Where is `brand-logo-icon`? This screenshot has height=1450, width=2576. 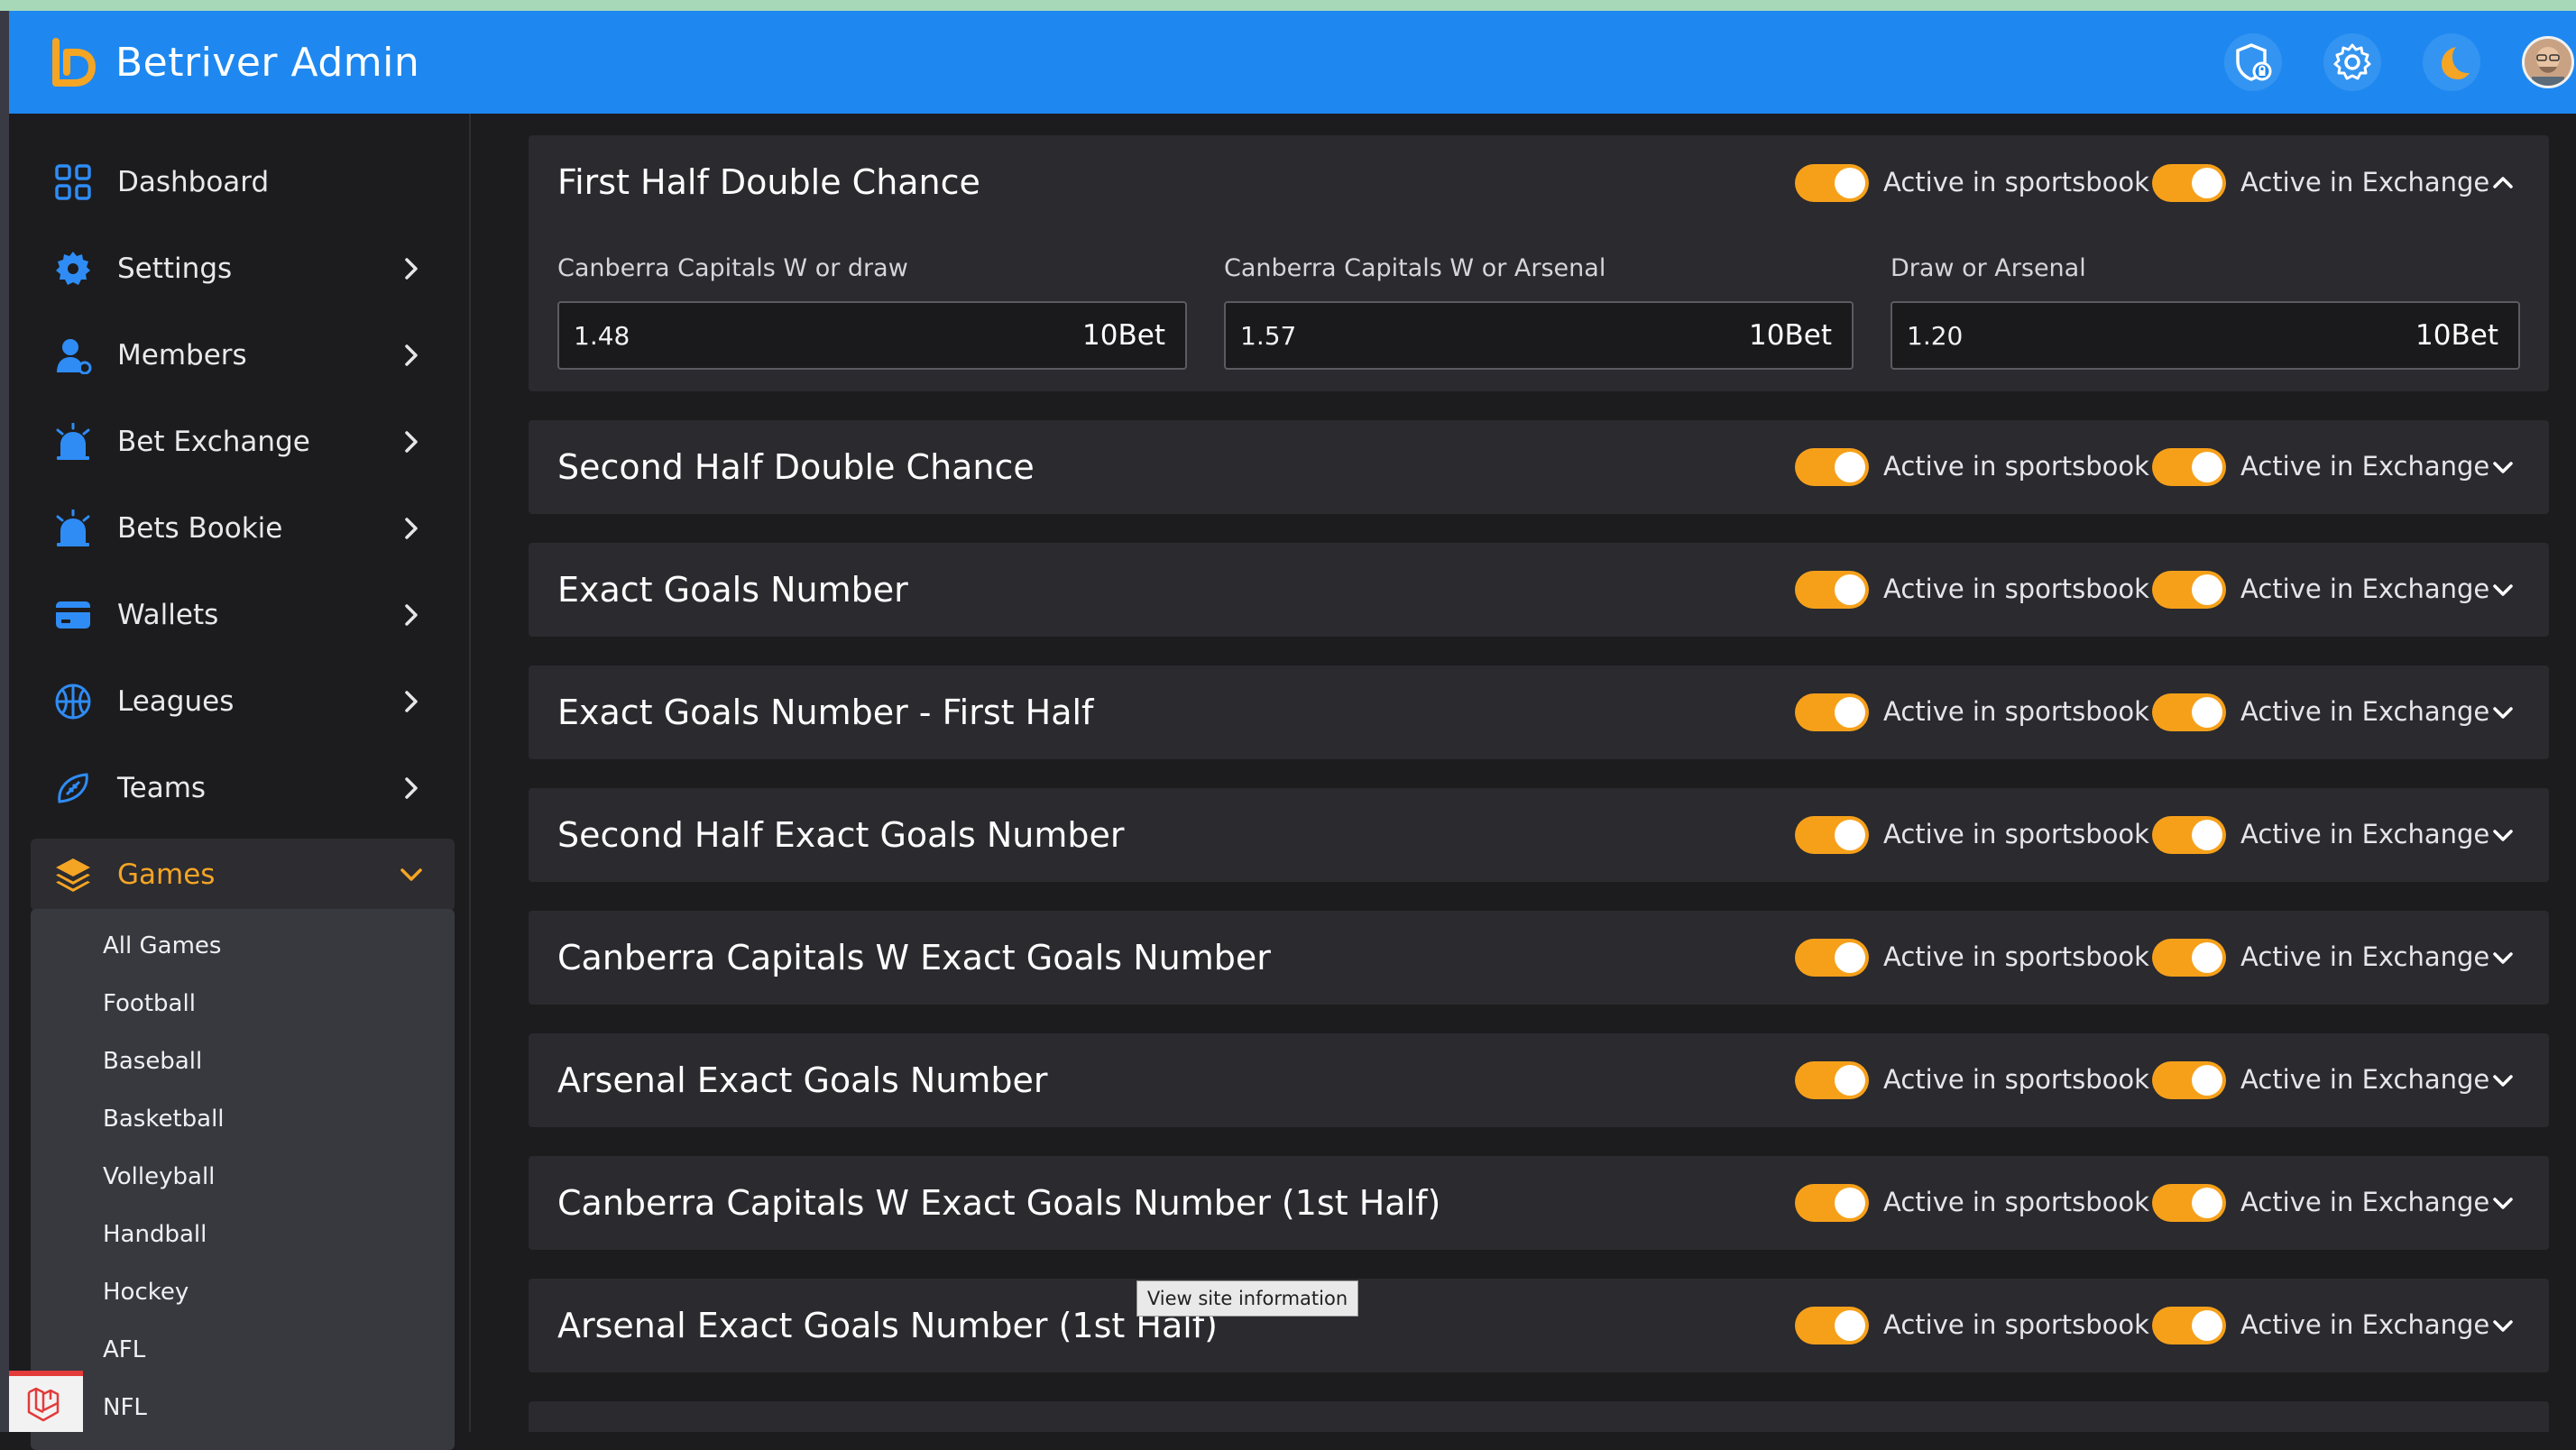 brand-logo-icon is located at coordinates (74, 62).